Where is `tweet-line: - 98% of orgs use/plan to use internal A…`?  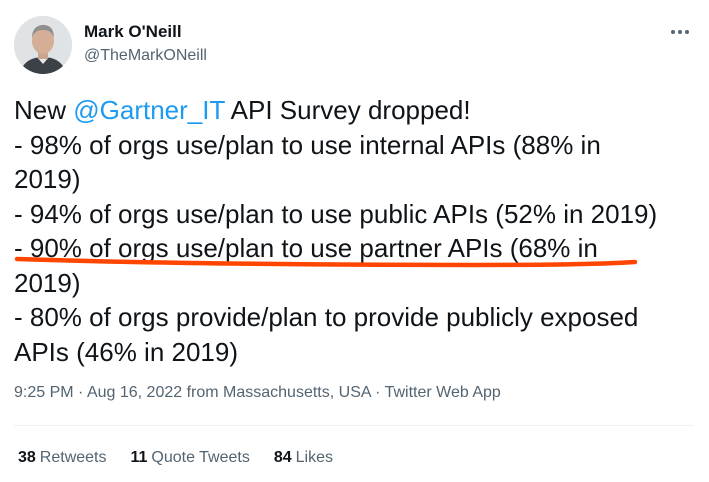 tweet-line: - 98% of orgs use/plan to use internal A… is located at coordinates (307, 144).